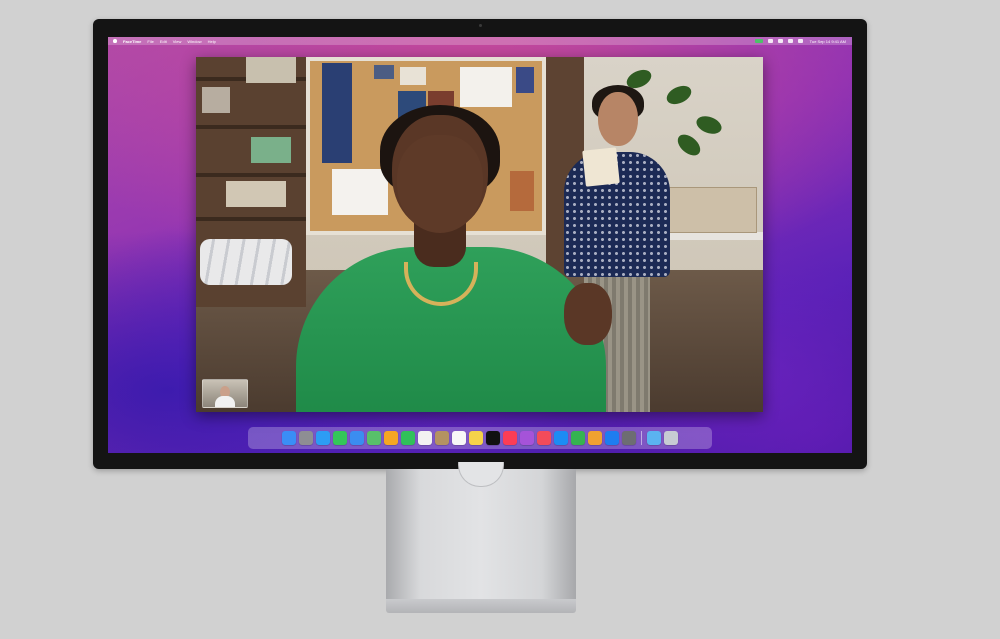 The image size is (1000, 639). I want to click on numbers-icon, so click(578, 438).